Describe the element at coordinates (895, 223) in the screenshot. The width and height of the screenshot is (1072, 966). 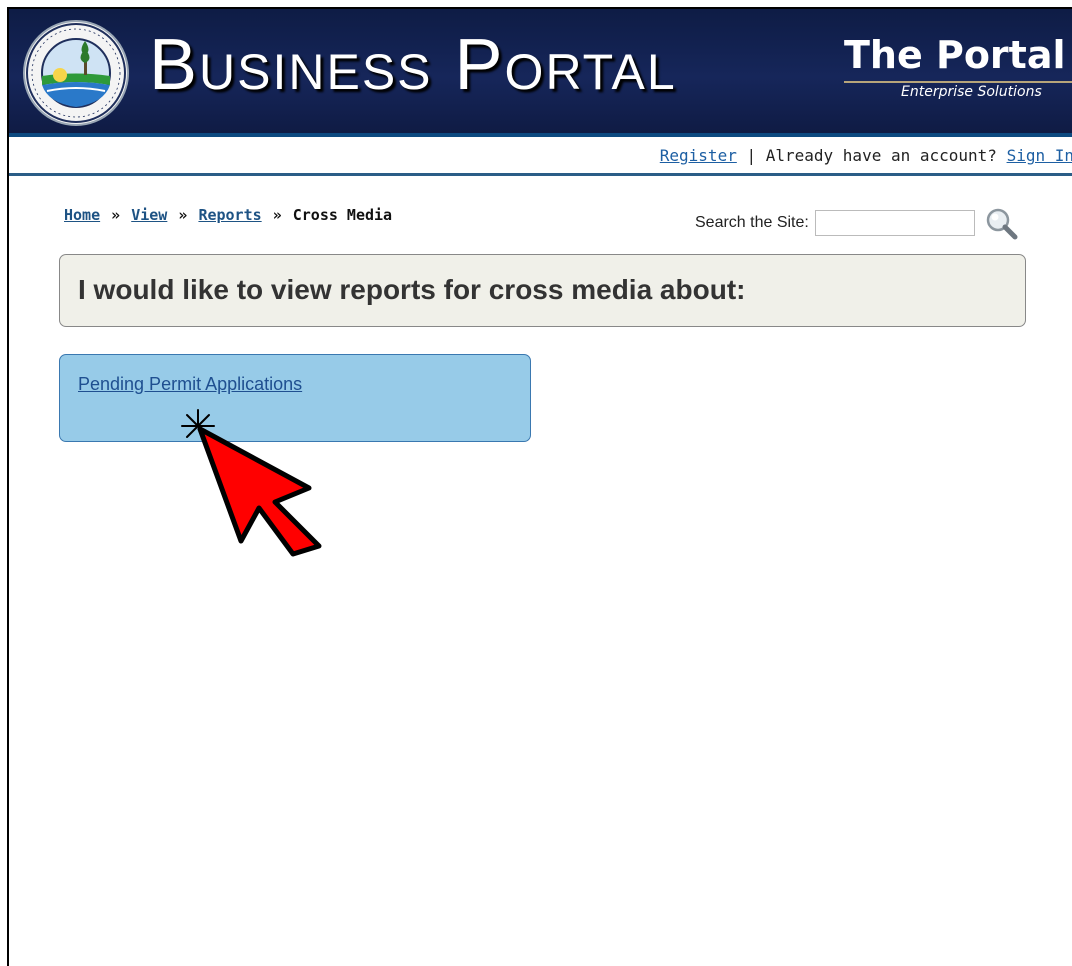
I see `search-input` at that location.